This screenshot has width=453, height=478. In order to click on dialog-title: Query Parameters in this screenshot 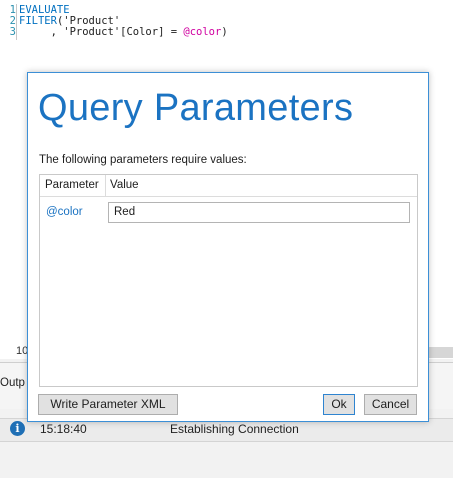, I will do `click(196, 108)`.